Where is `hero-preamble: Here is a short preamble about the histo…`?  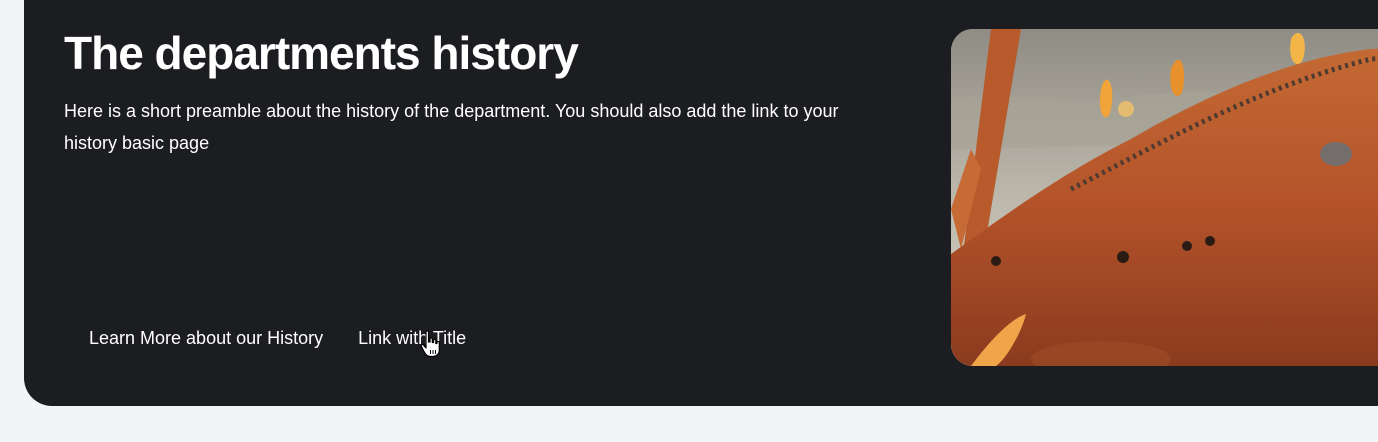
hero-preamble: Here is a short preamble about the histo… is located at coordinates (451, 127).